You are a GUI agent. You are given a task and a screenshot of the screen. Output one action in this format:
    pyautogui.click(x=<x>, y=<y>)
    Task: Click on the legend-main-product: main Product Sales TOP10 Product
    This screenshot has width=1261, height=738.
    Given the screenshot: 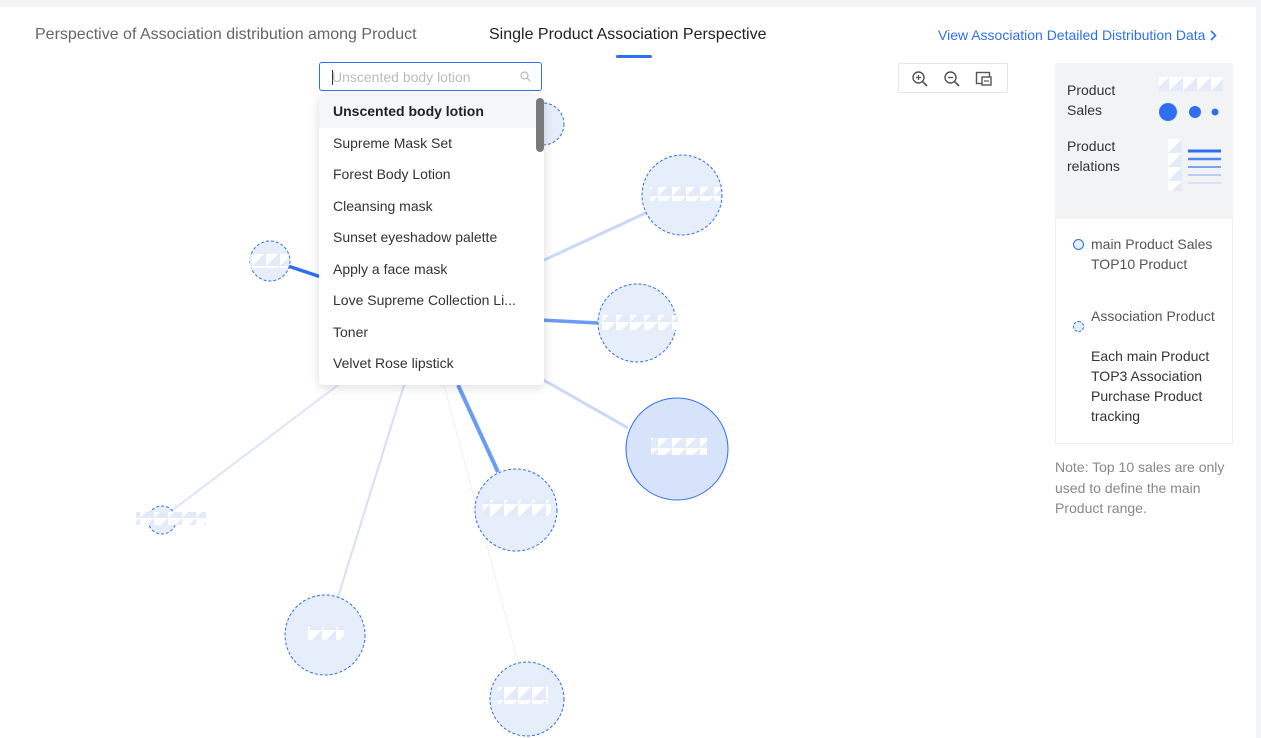 What is the action you would take?
    pyautogui.click(x=1152, y=254)
    